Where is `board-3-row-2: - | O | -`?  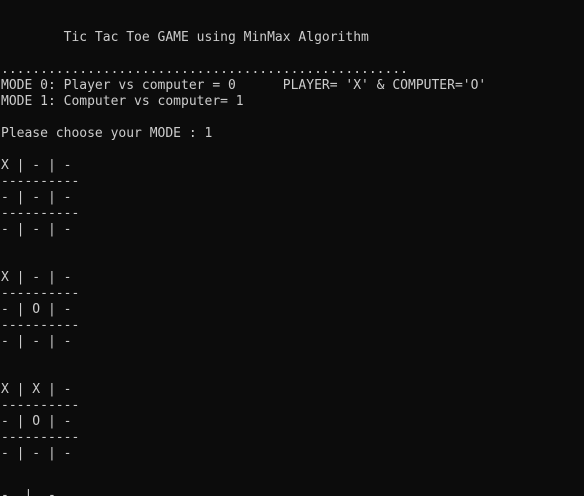 board-3-row-2: - | O | - is located at coordinates (36, 421).